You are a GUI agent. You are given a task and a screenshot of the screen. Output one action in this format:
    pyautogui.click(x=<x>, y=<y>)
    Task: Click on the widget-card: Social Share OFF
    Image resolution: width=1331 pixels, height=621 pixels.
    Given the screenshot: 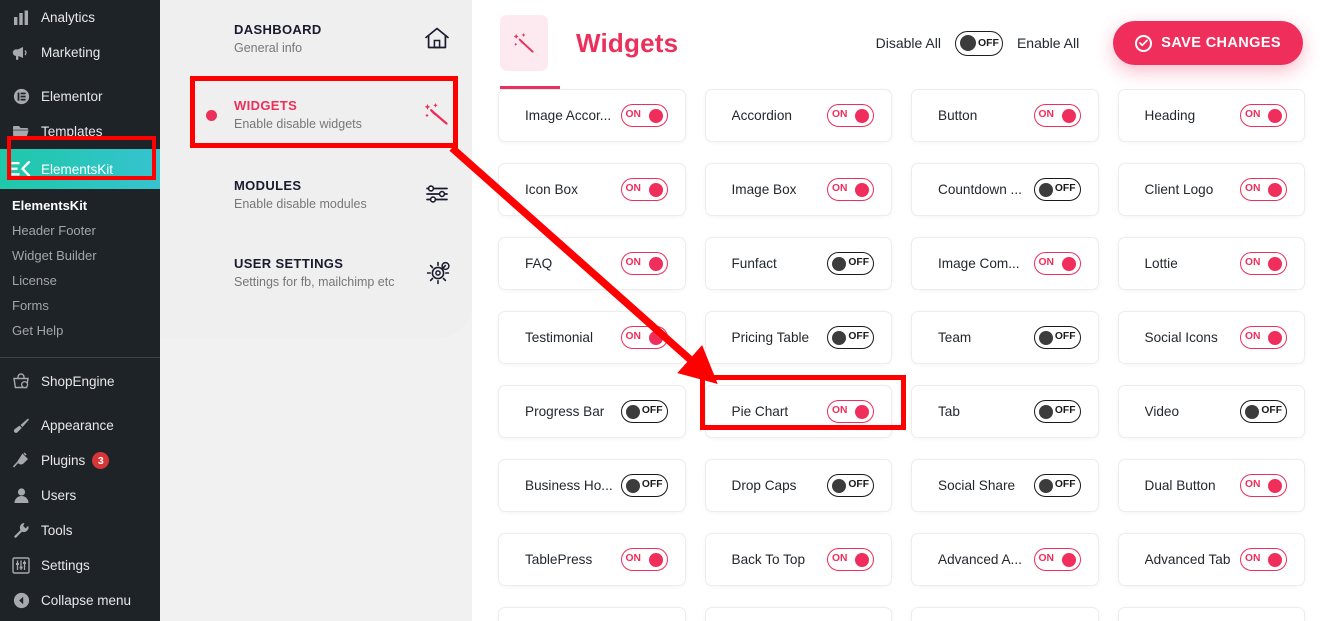 What is the action you would take?
    pyautogui.click(x=1005, y=485)
    